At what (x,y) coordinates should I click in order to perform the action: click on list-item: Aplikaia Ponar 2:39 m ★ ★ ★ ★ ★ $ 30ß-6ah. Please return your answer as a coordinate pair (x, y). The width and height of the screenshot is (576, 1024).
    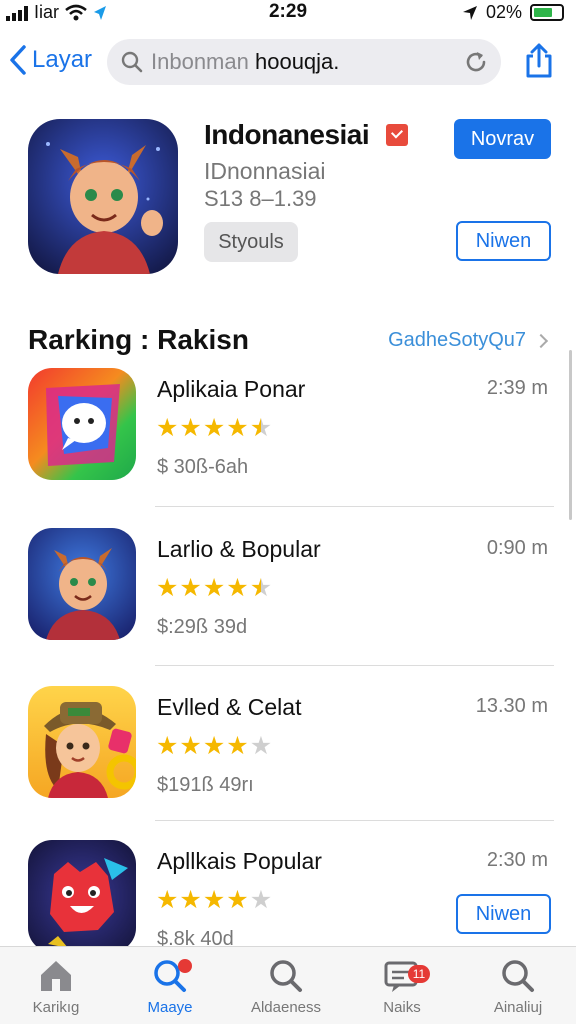
    Looking at the image, I should click on (288, 443).